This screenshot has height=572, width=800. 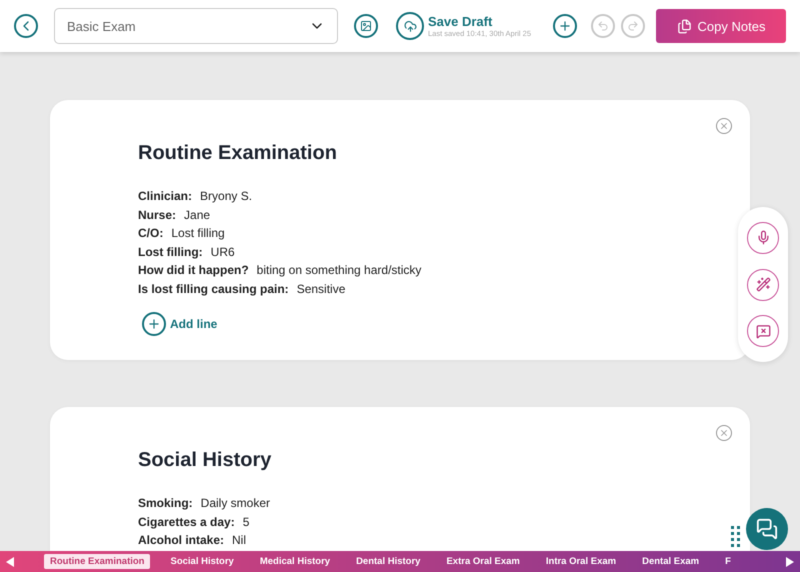 I want to click on add-line-button: Add line, so click(x=180, y=324).